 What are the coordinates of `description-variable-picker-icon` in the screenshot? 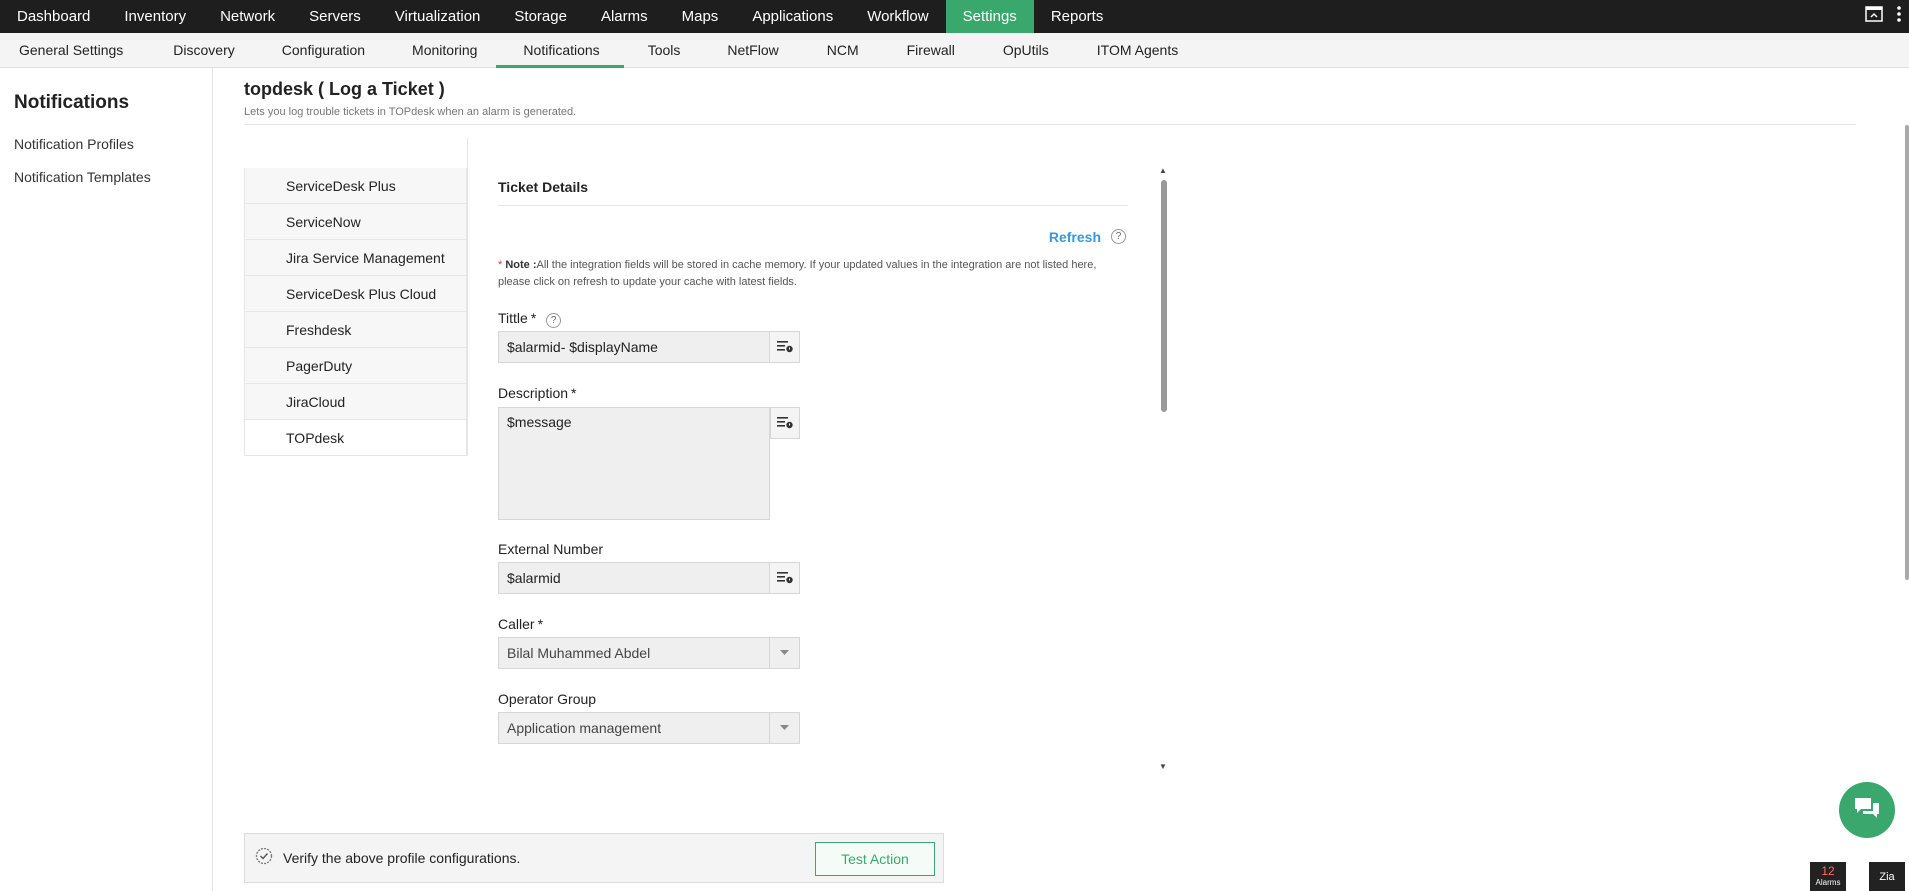 It's located at (785, 423).